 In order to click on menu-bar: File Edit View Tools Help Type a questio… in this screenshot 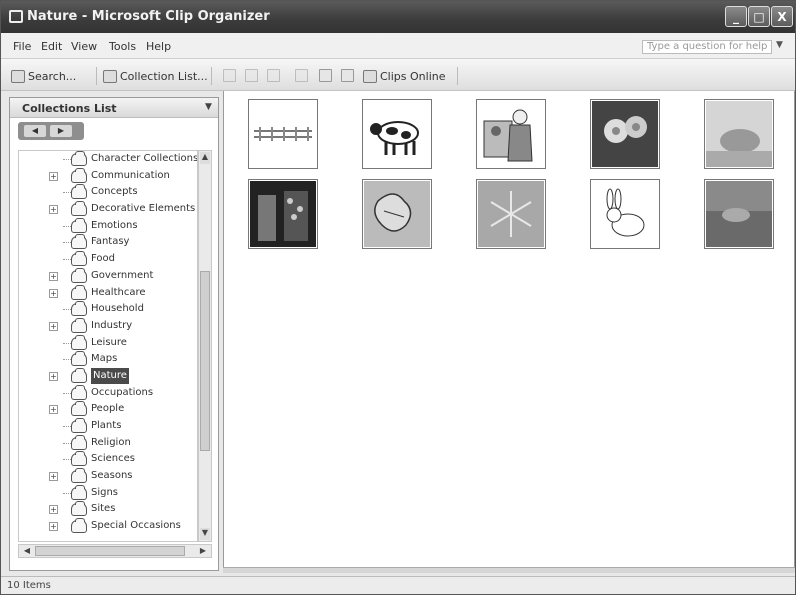, I will do `click(398, 46)`.